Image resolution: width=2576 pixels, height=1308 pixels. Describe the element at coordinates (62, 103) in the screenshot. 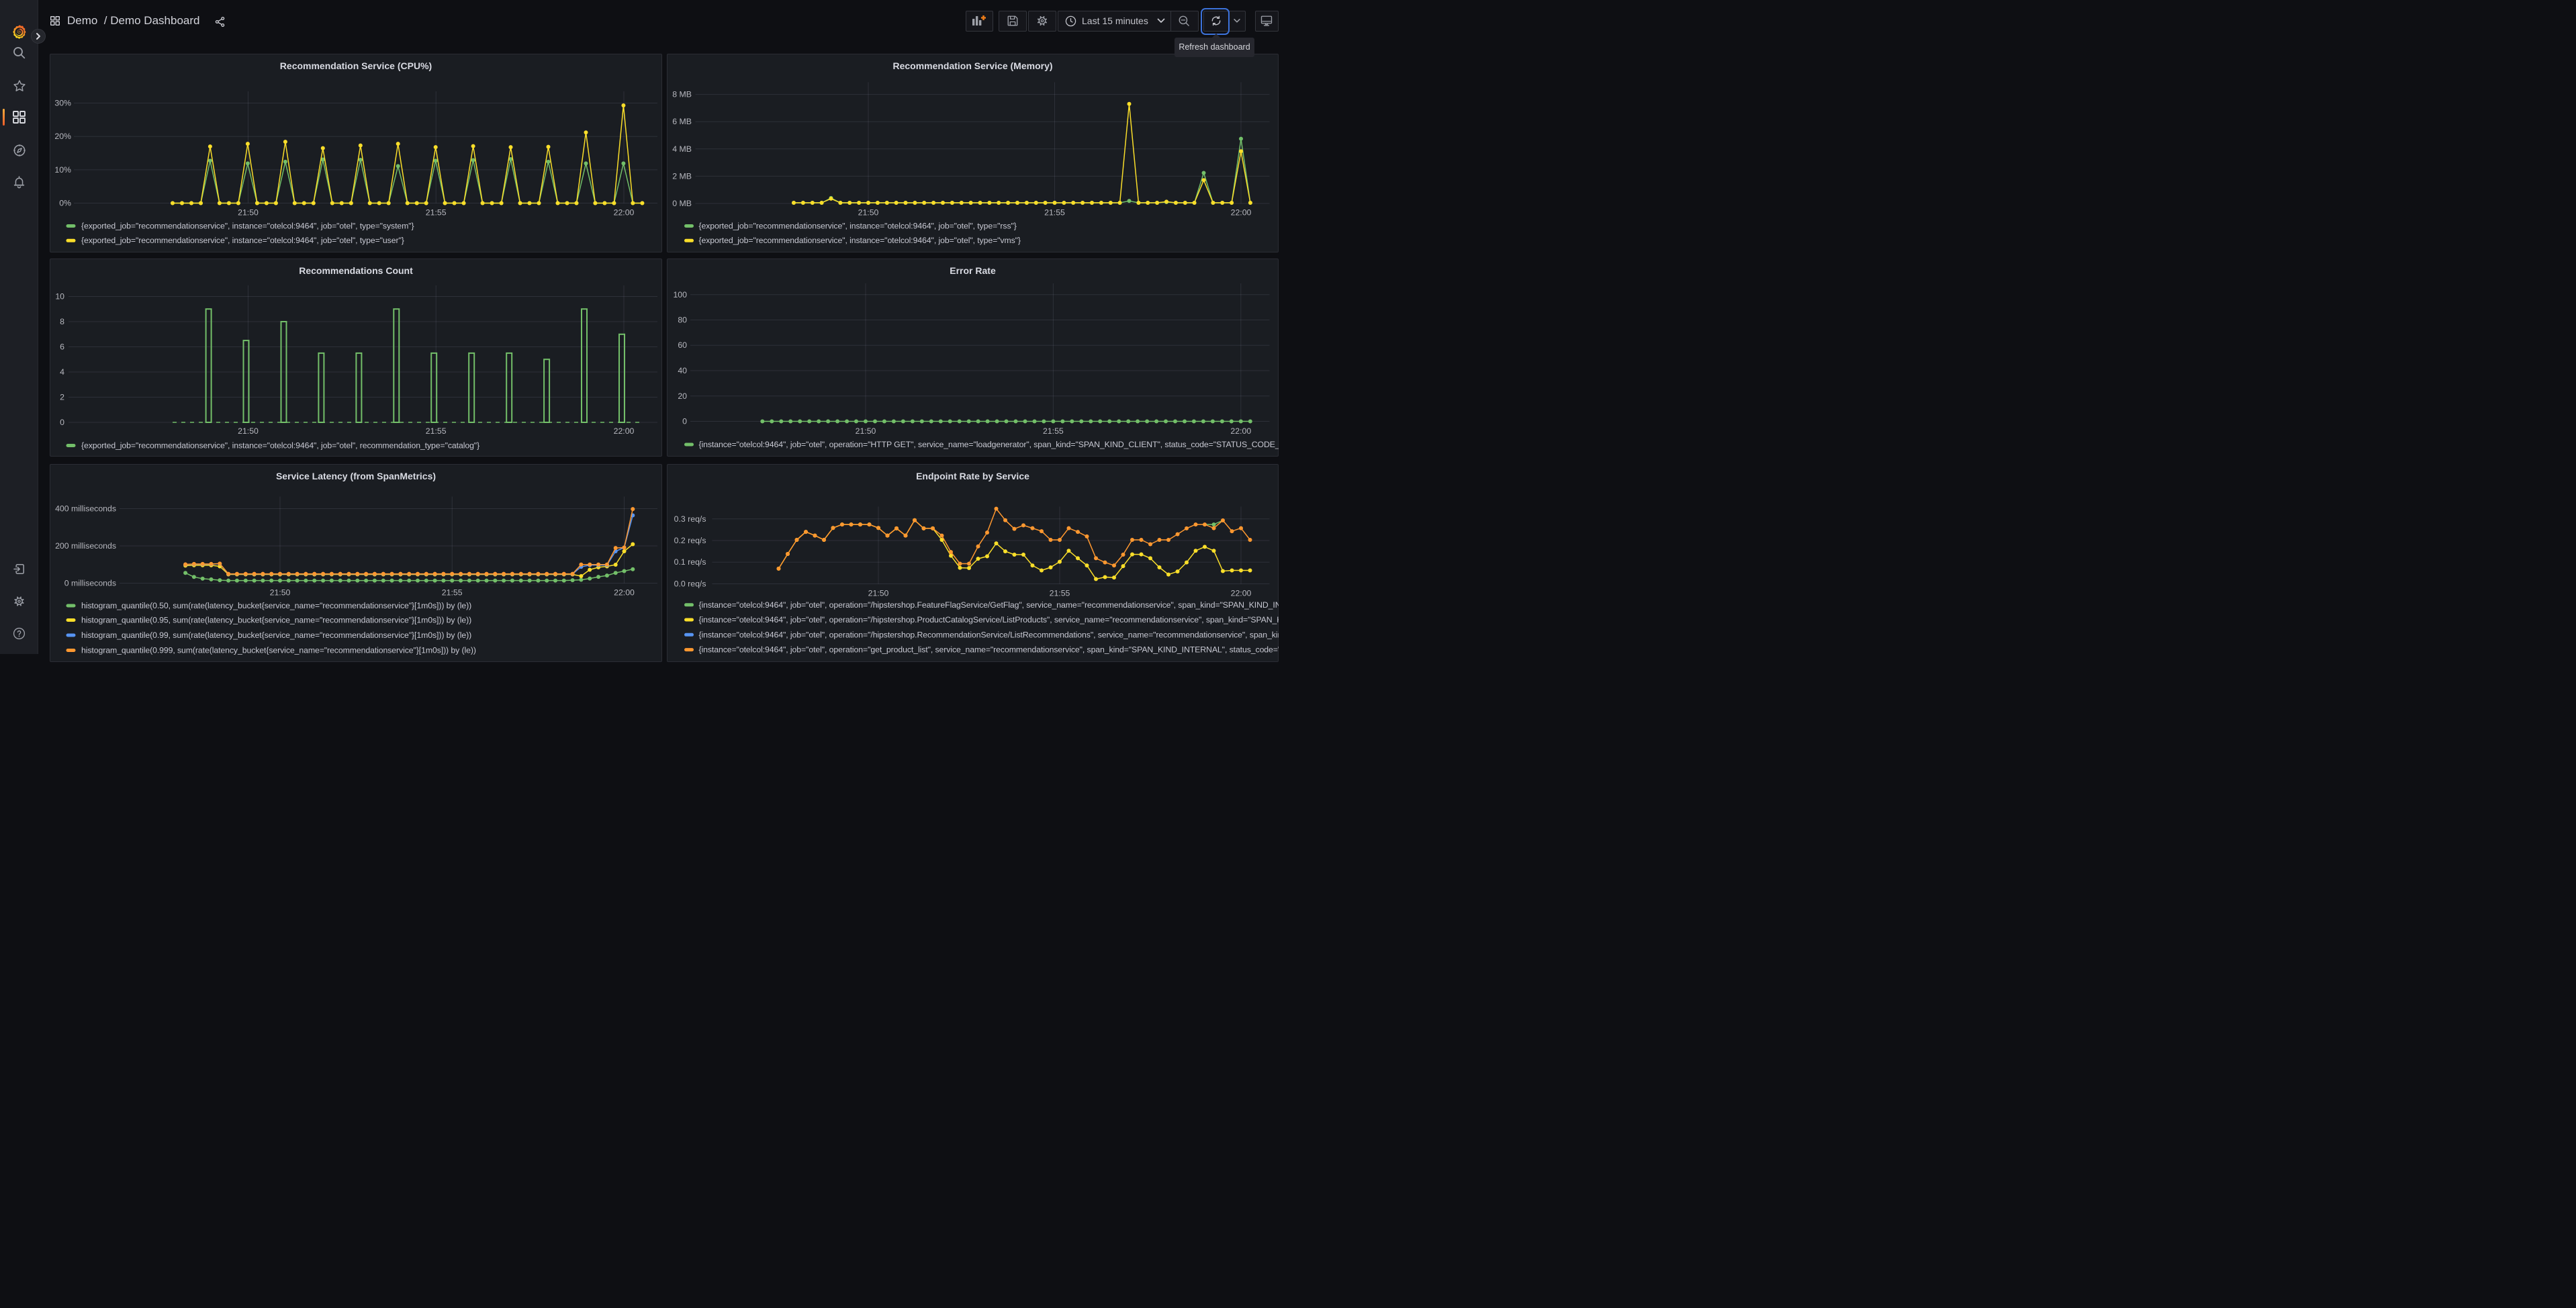

I see `svg-text: 30%` at that location.